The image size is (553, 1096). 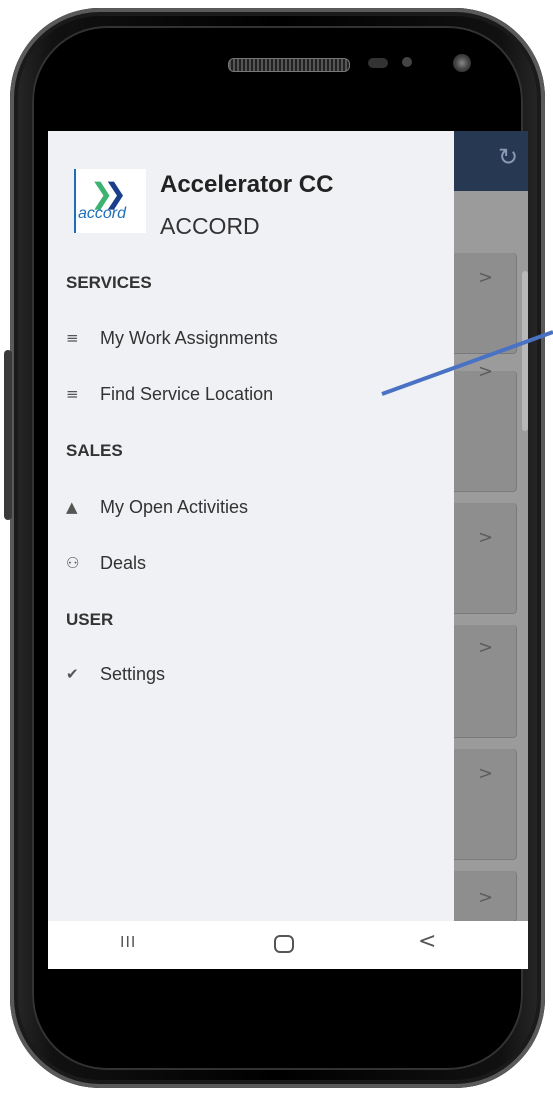 I want to click on annotation-arrow, so click(x=467, y=363).